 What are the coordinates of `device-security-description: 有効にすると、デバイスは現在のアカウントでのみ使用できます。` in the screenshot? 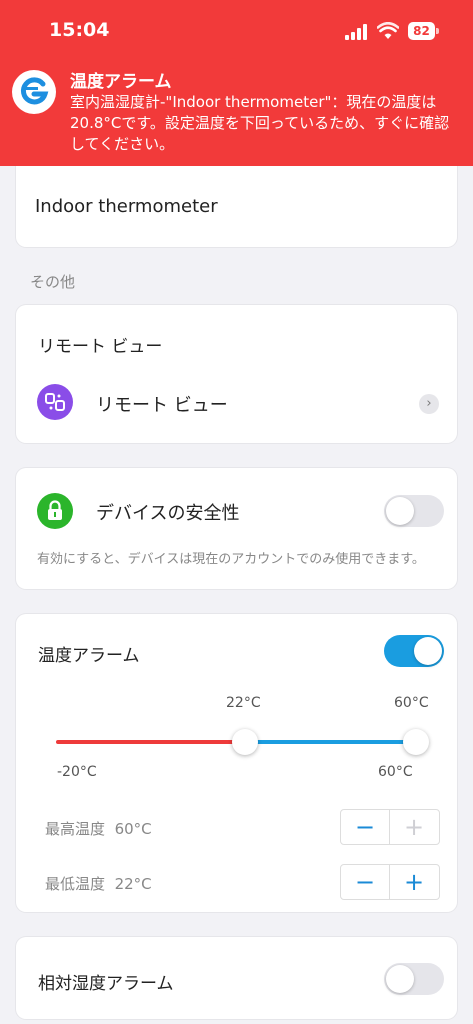 It's located at (231, 559).